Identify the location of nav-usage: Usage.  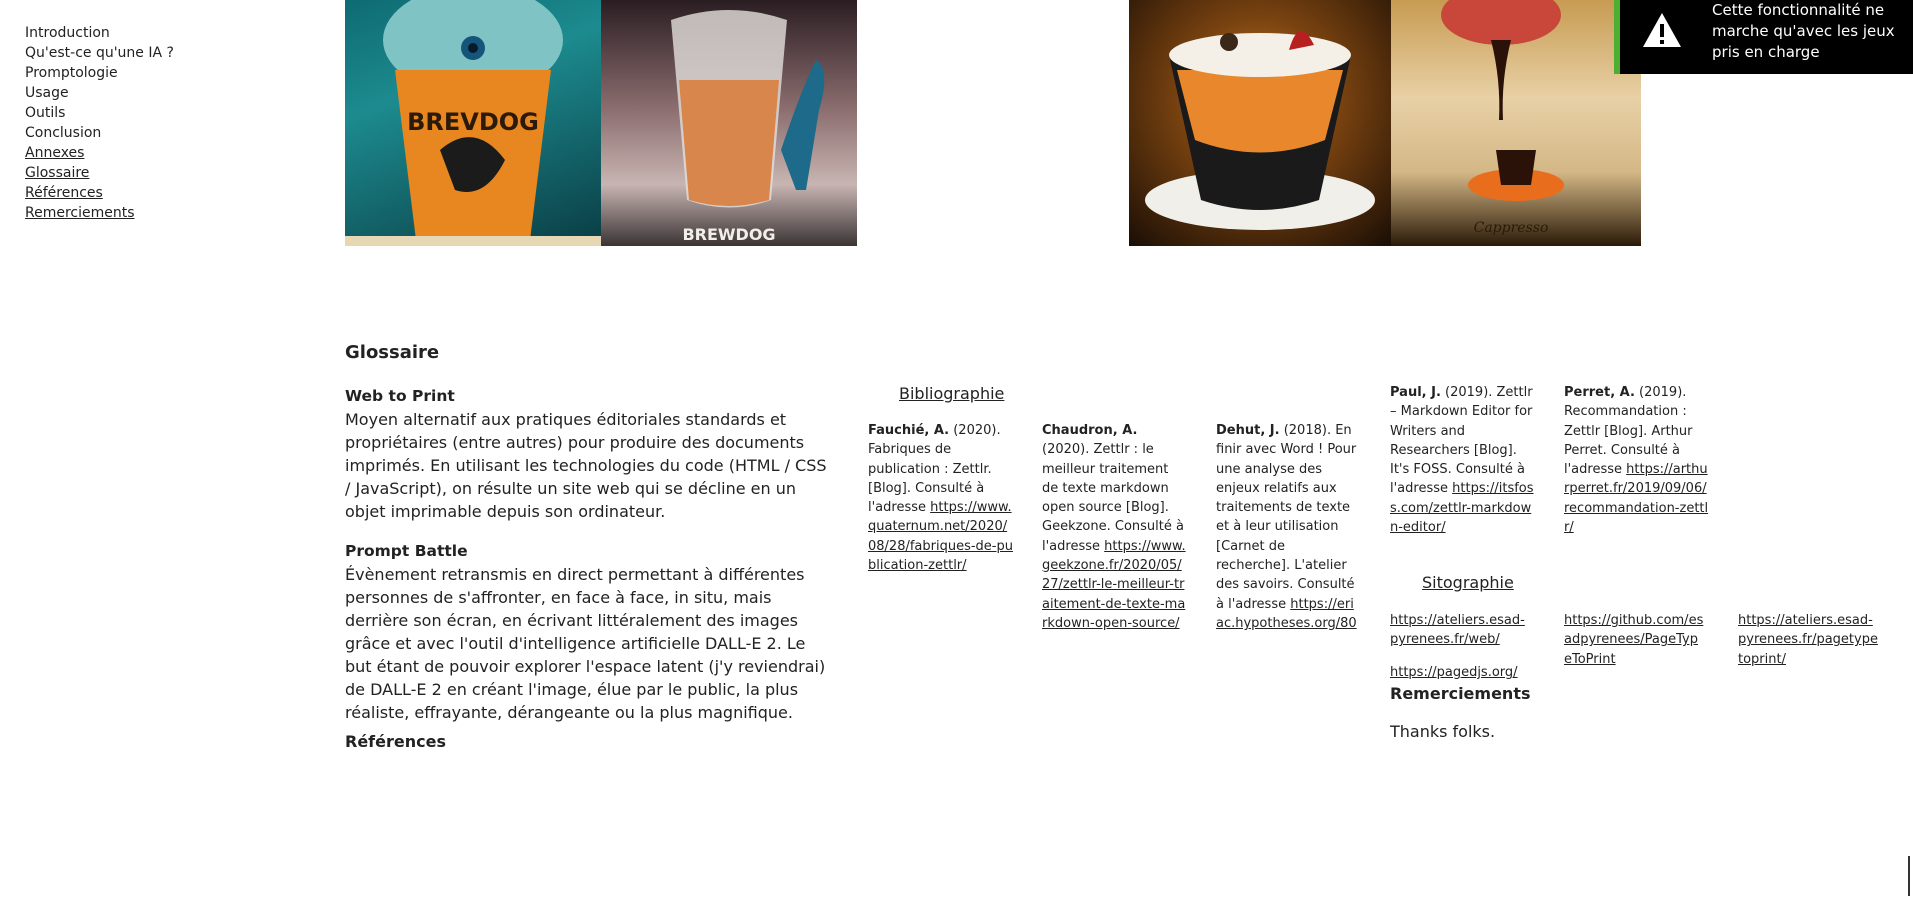
(99, 93).